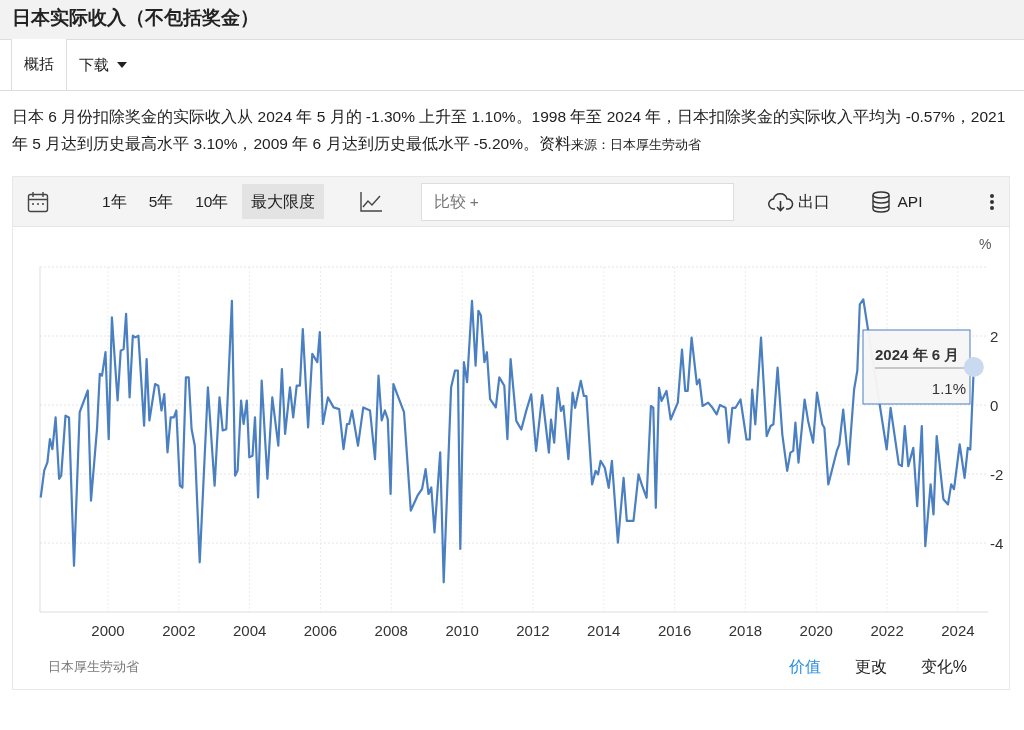 This screenshot has width=1024, height=730. Describe the element at coordinates (674, 630) in the screenshot. I see `x-axis-label: 2016` at that location.